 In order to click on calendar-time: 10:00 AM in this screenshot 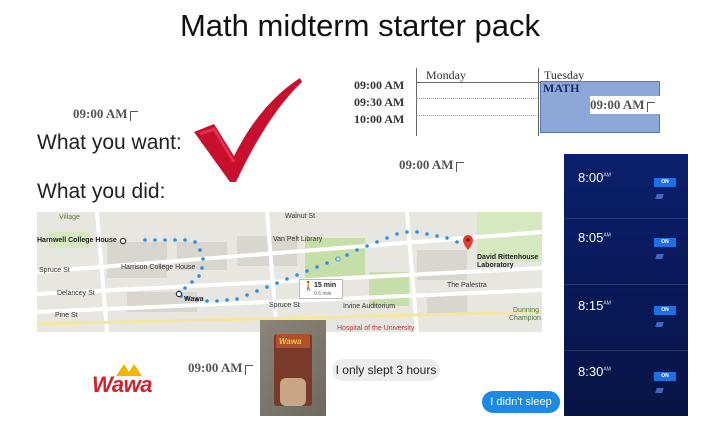, I will do `click(379, 119)`.